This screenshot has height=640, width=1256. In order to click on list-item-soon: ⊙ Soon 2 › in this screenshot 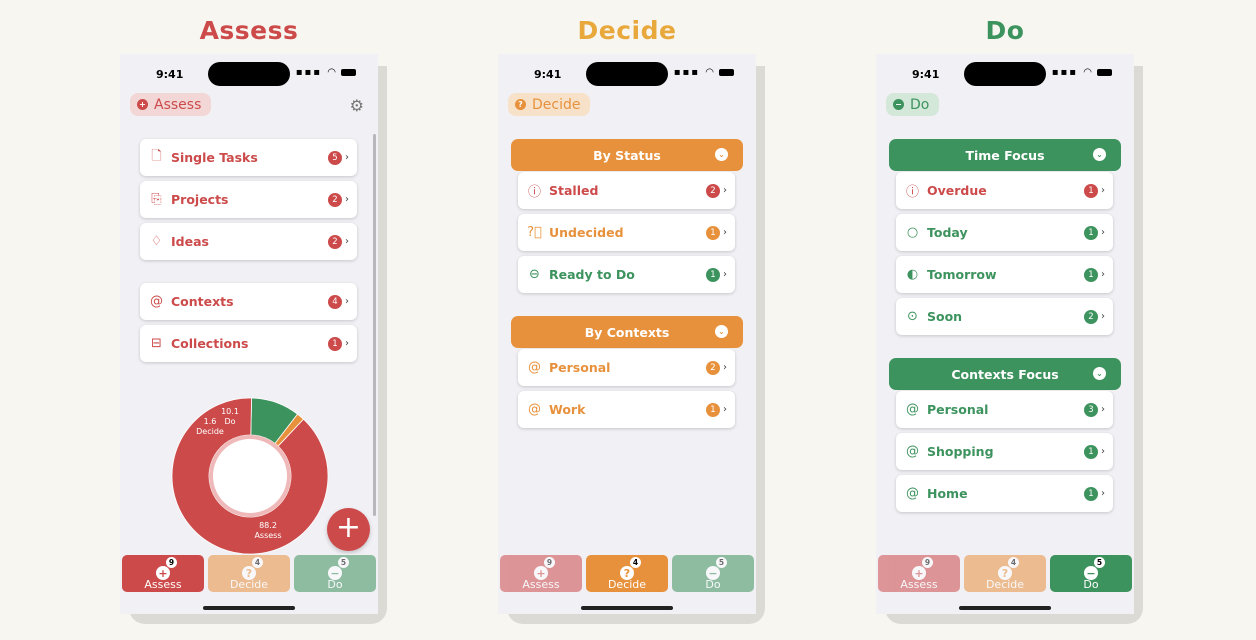, I will do `click(1004, 316)`.